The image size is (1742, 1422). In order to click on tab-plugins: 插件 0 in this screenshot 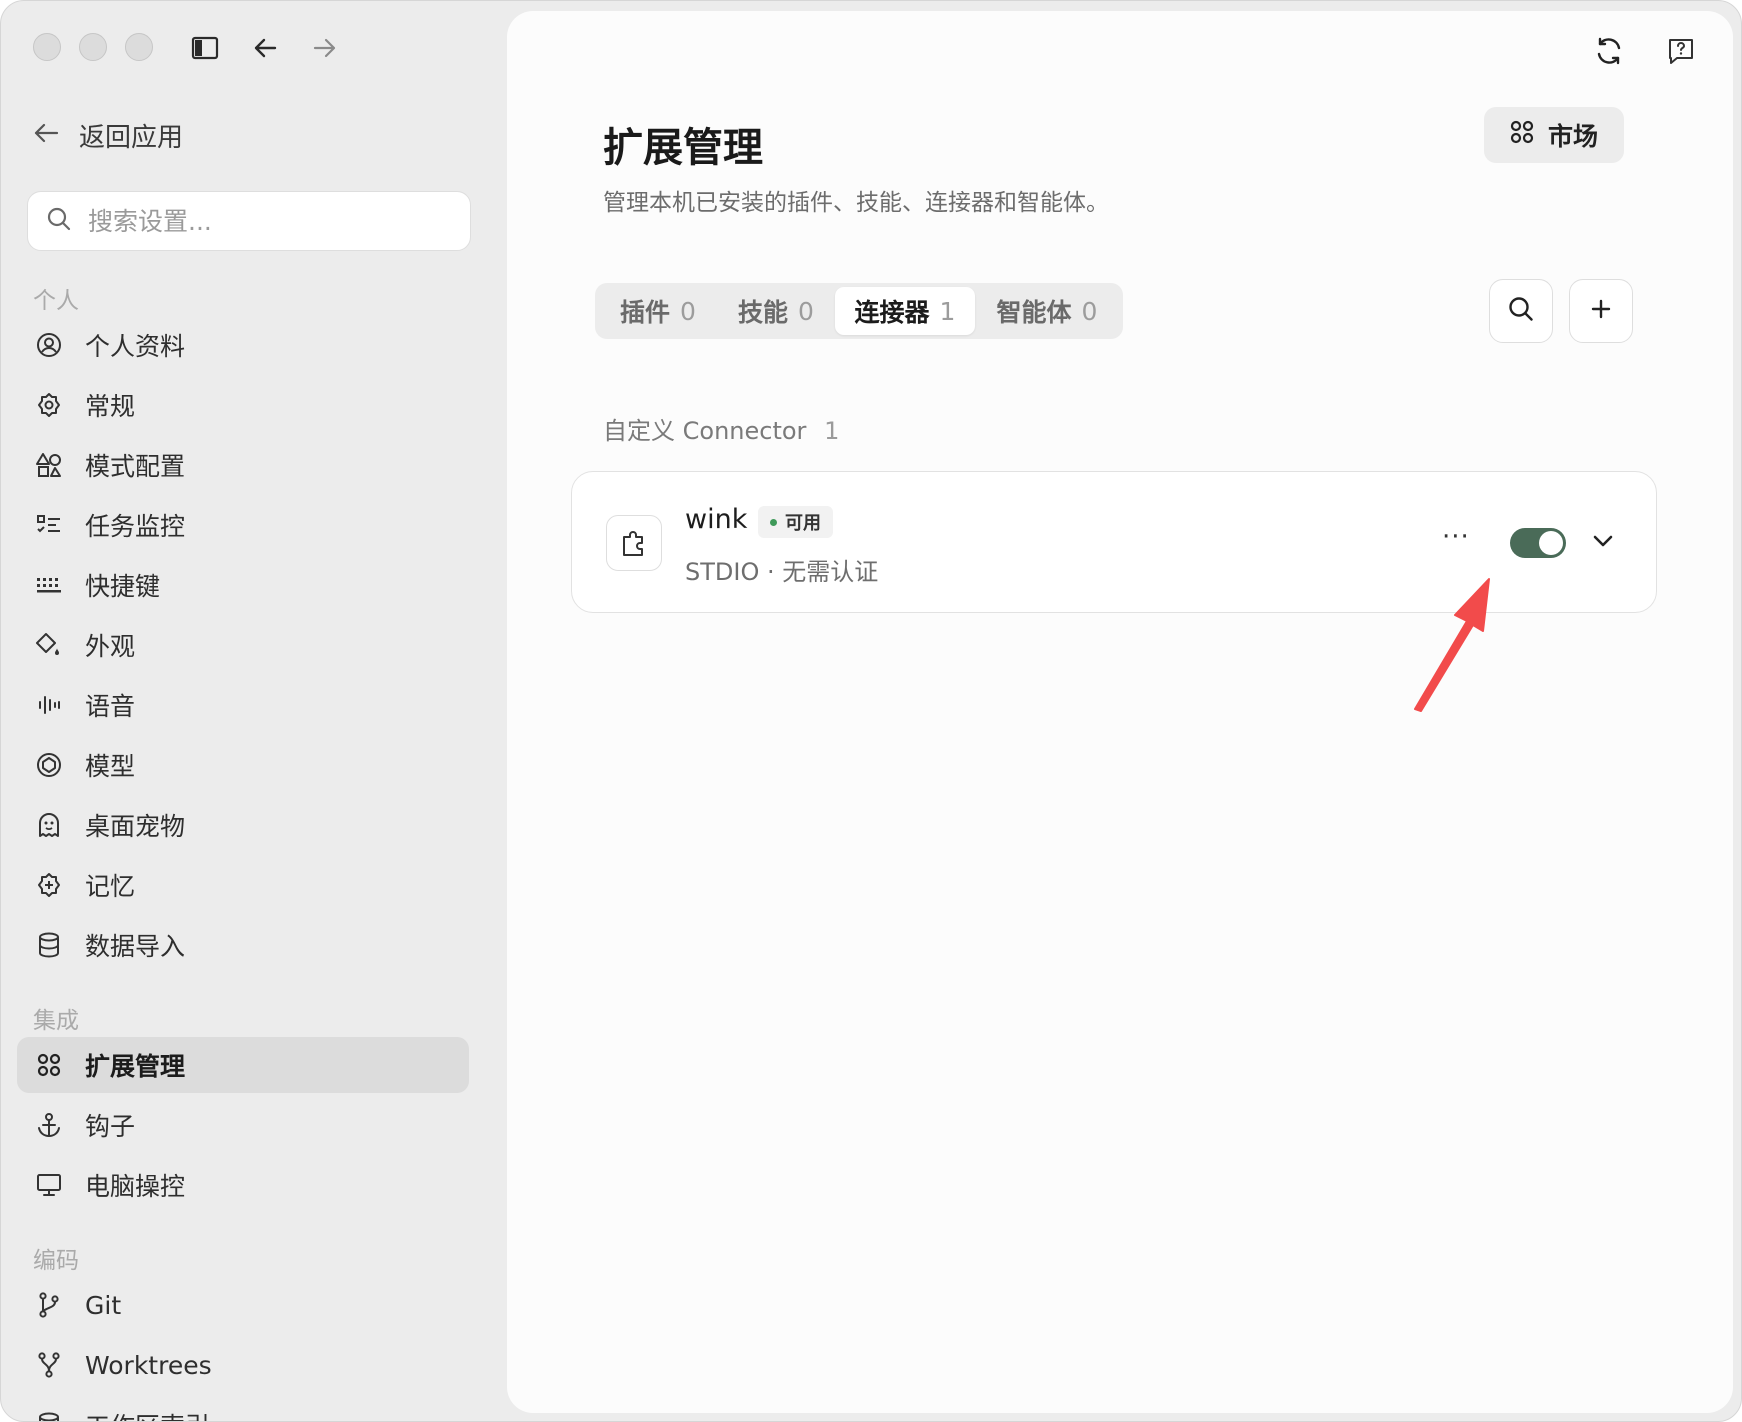, I will do `click(658, 311)`.